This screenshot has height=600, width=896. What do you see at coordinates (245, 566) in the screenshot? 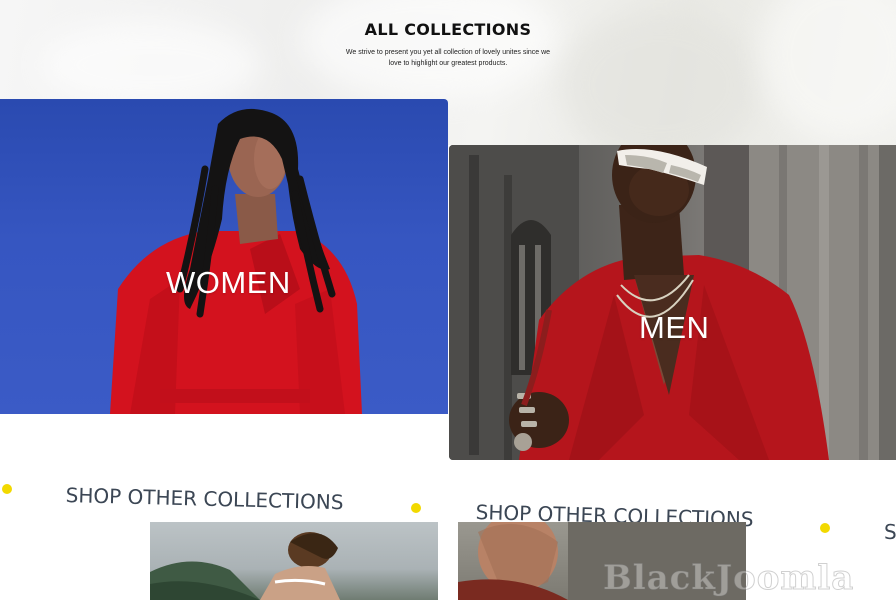
I see `beach-photo` at bounding box center [245, 566].